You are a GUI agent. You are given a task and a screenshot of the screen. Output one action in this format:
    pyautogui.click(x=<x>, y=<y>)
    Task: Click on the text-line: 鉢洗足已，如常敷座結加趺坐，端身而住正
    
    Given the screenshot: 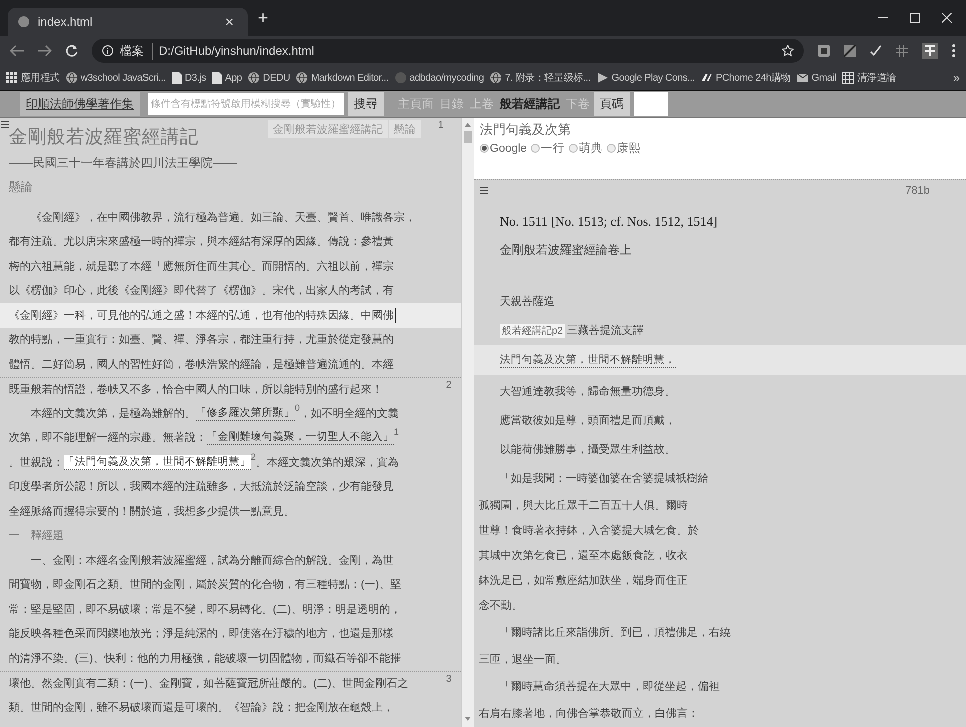 What is the action you would take?
    pyautogui.click(x=583, y=581)
    